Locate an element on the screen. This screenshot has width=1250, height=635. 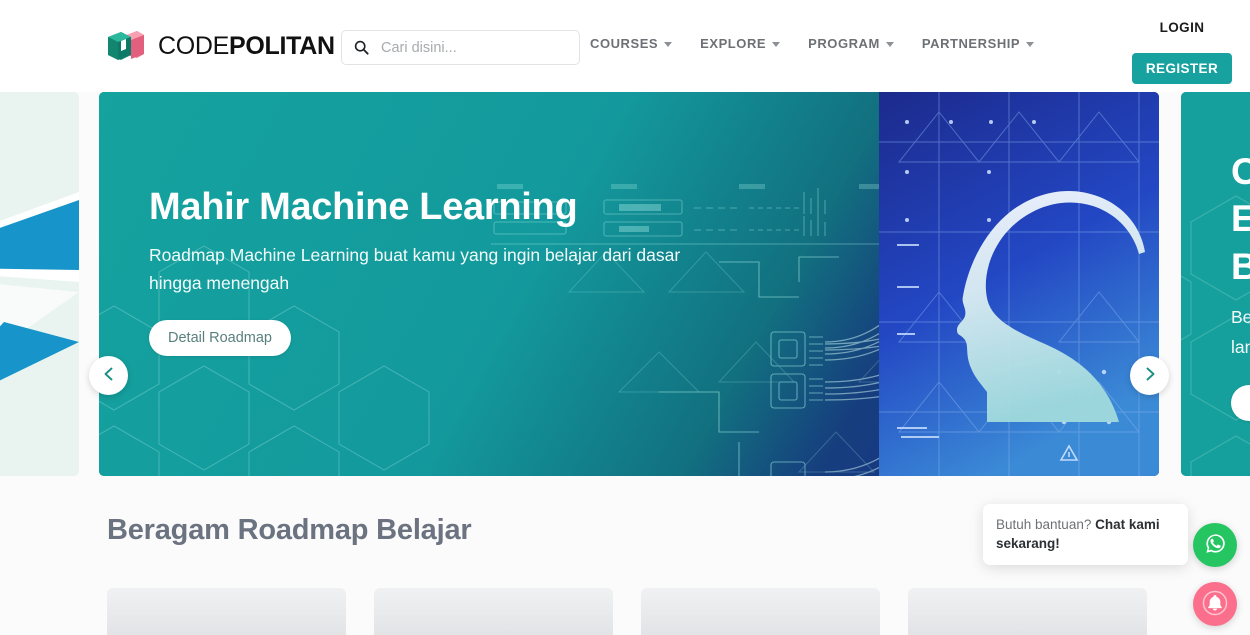
next-slide-title: O E B is located at coordinates (1240, 219).